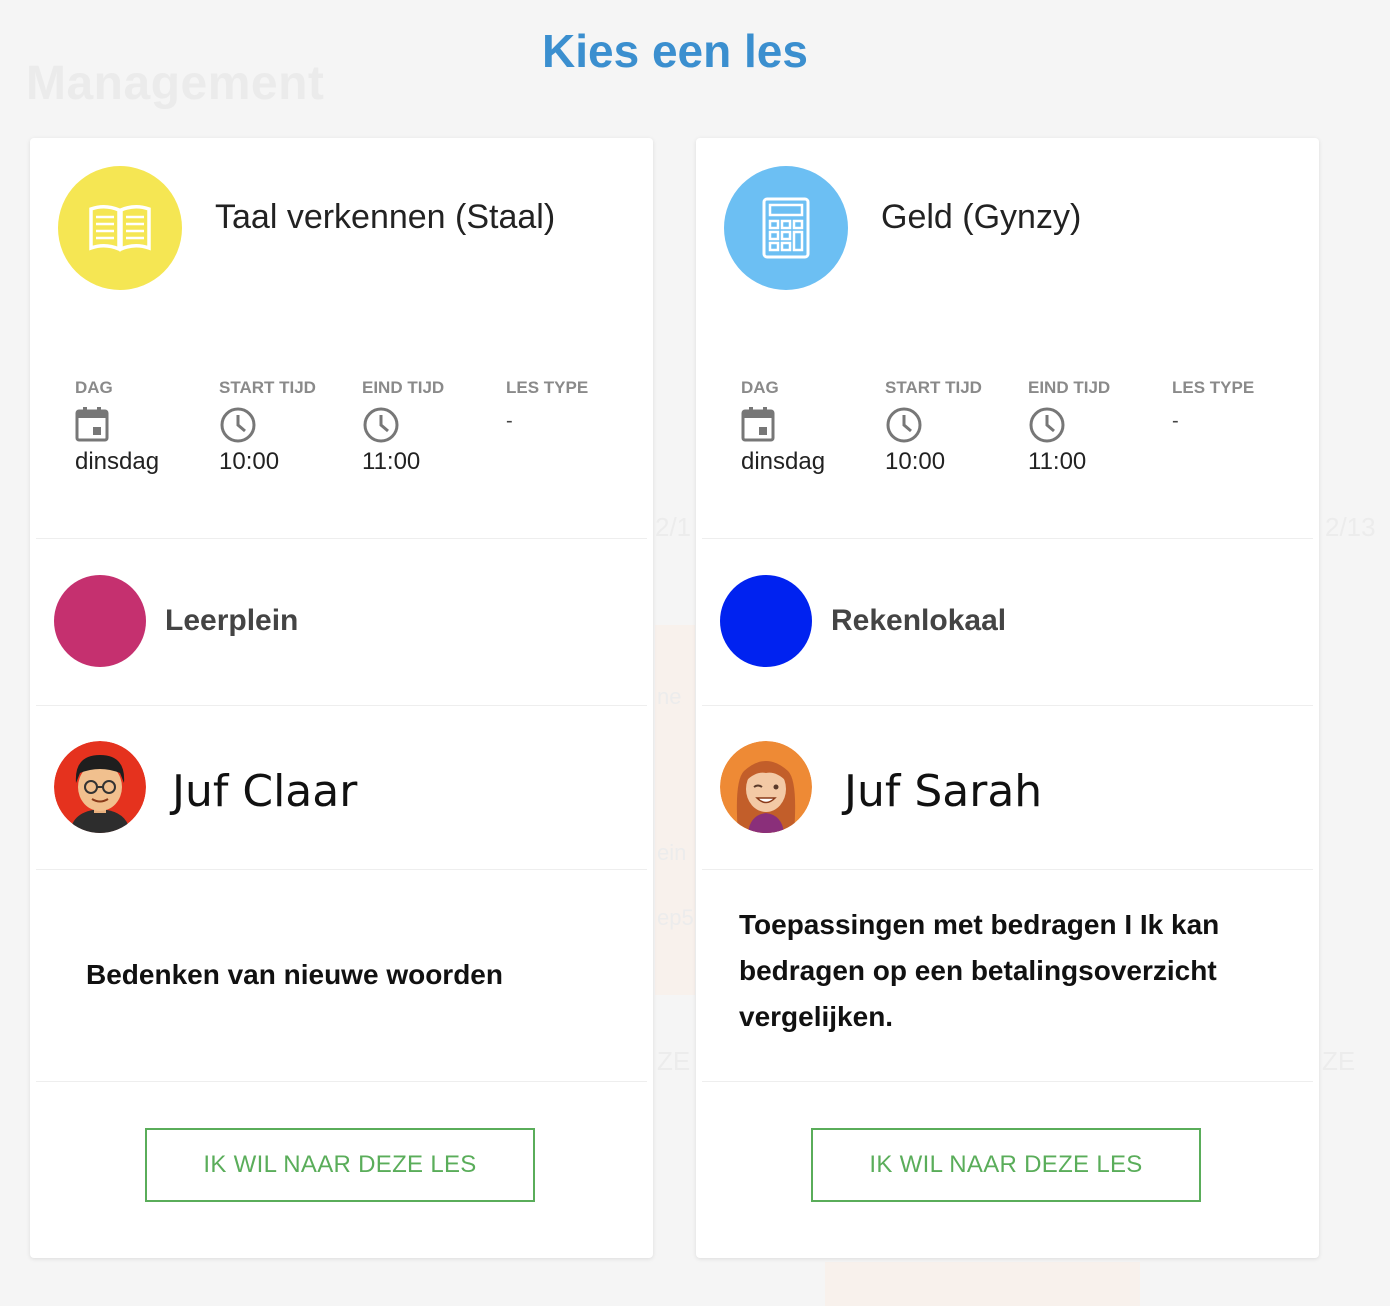 The height and width of the screenshot is (1306, 1390). I want to click on open-book-icon, so click(120, 228).